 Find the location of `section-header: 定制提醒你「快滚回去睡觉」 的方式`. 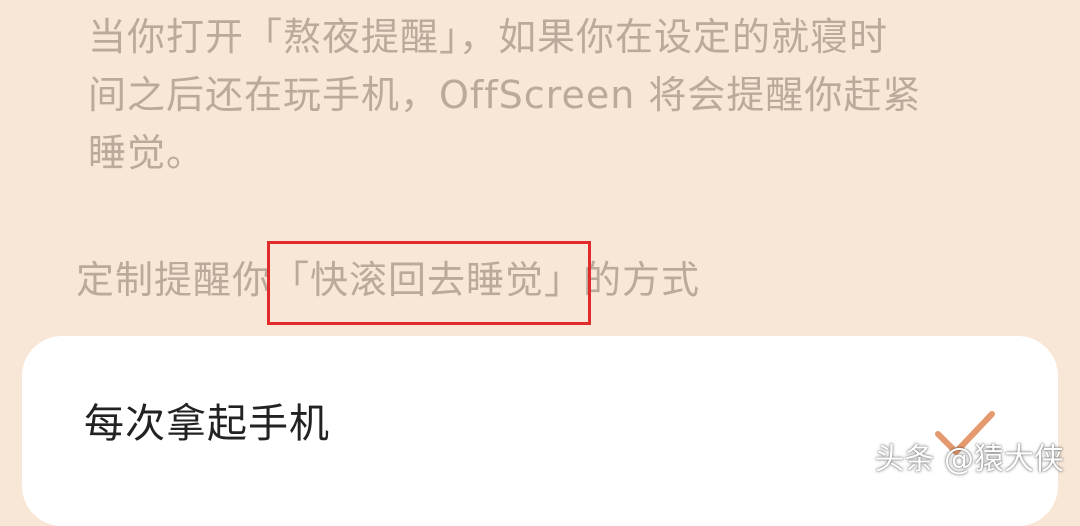

section-header: 定制提醒你「快滚回去睡觉」 的方式 is located at coordinates (388, 283).